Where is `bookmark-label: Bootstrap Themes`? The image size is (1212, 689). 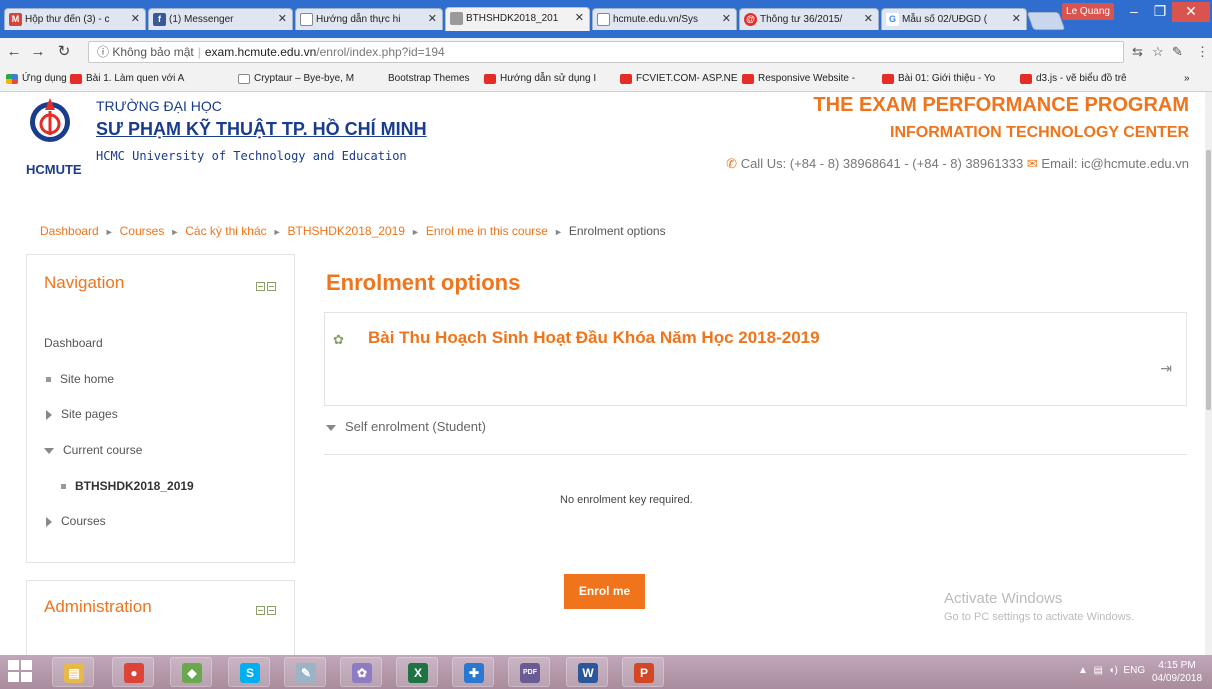
bookmark-label: Bootstrap Themes is located at coordinates (429, 78).